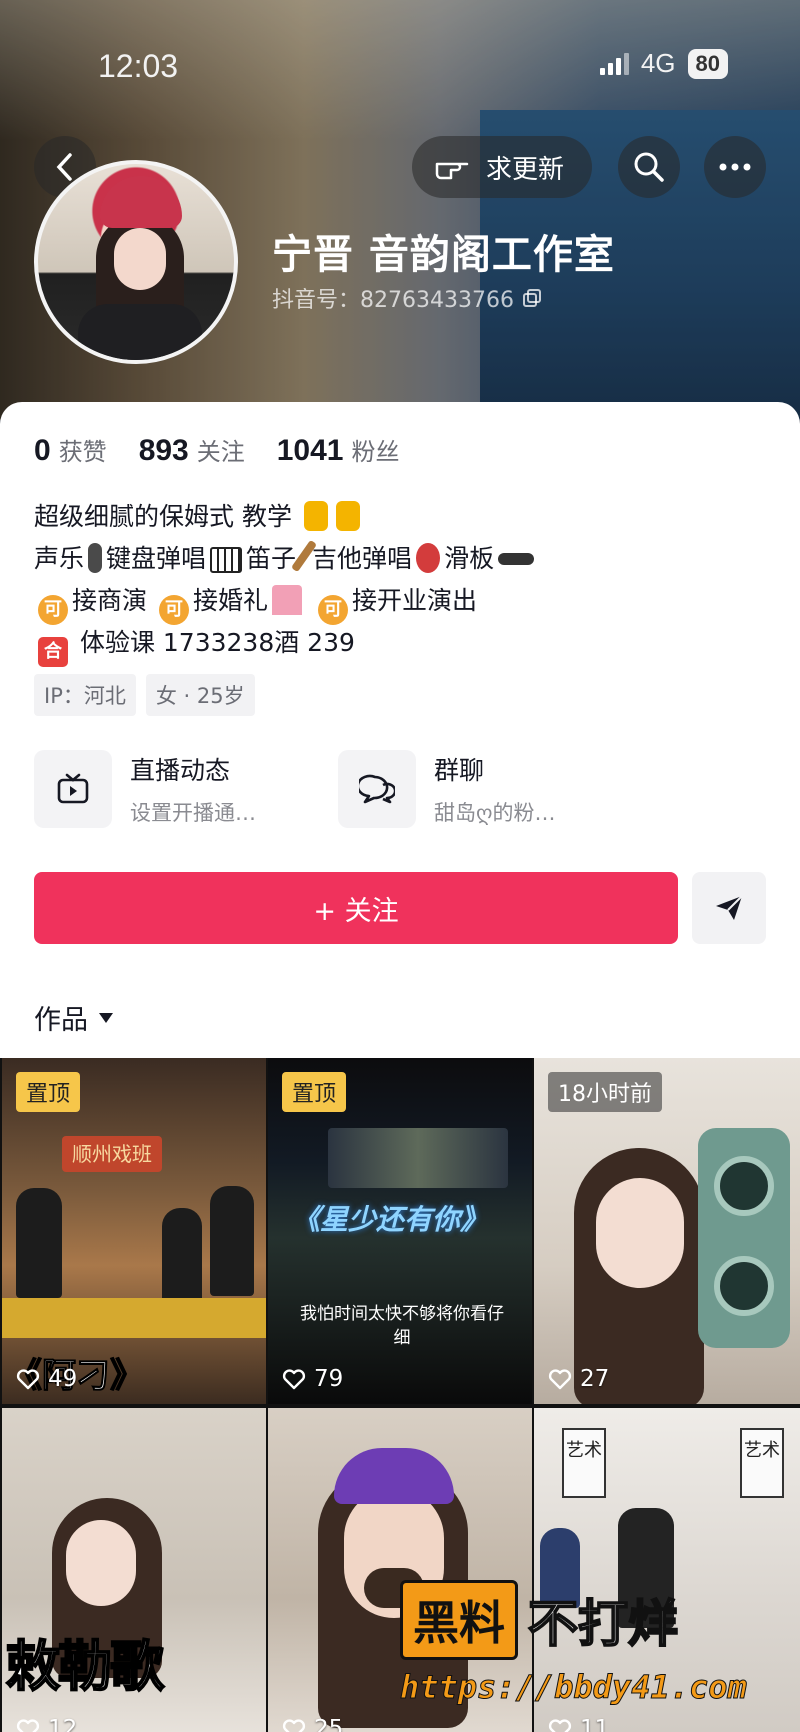 The image size is (800, 1732). What do you see at coordinates (192, 450) in the screenshot?
I see `stat-following: 893 关注` at bounding box center [192, 450].